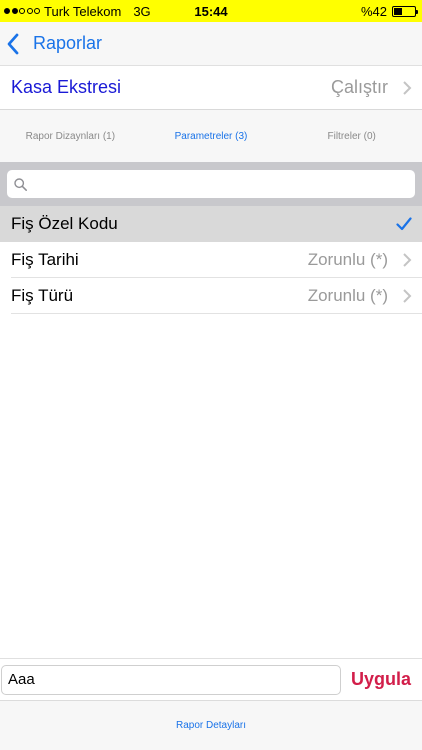  I want to click on carrier-name: Turk Telekom, so click(83, 11).